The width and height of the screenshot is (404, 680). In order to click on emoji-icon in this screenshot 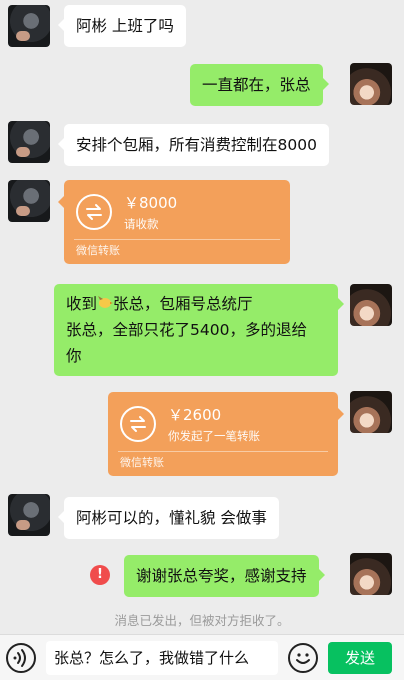, I will do `click(303, 658)`.